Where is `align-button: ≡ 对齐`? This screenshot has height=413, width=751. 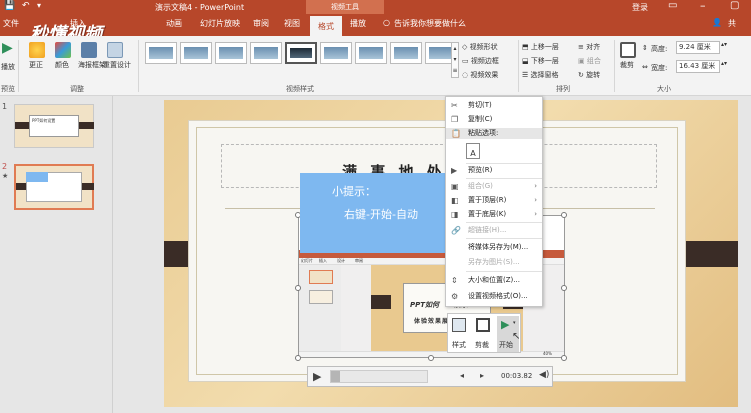 align-button: ≡ 对齐 is located at coordinates (589, 47).